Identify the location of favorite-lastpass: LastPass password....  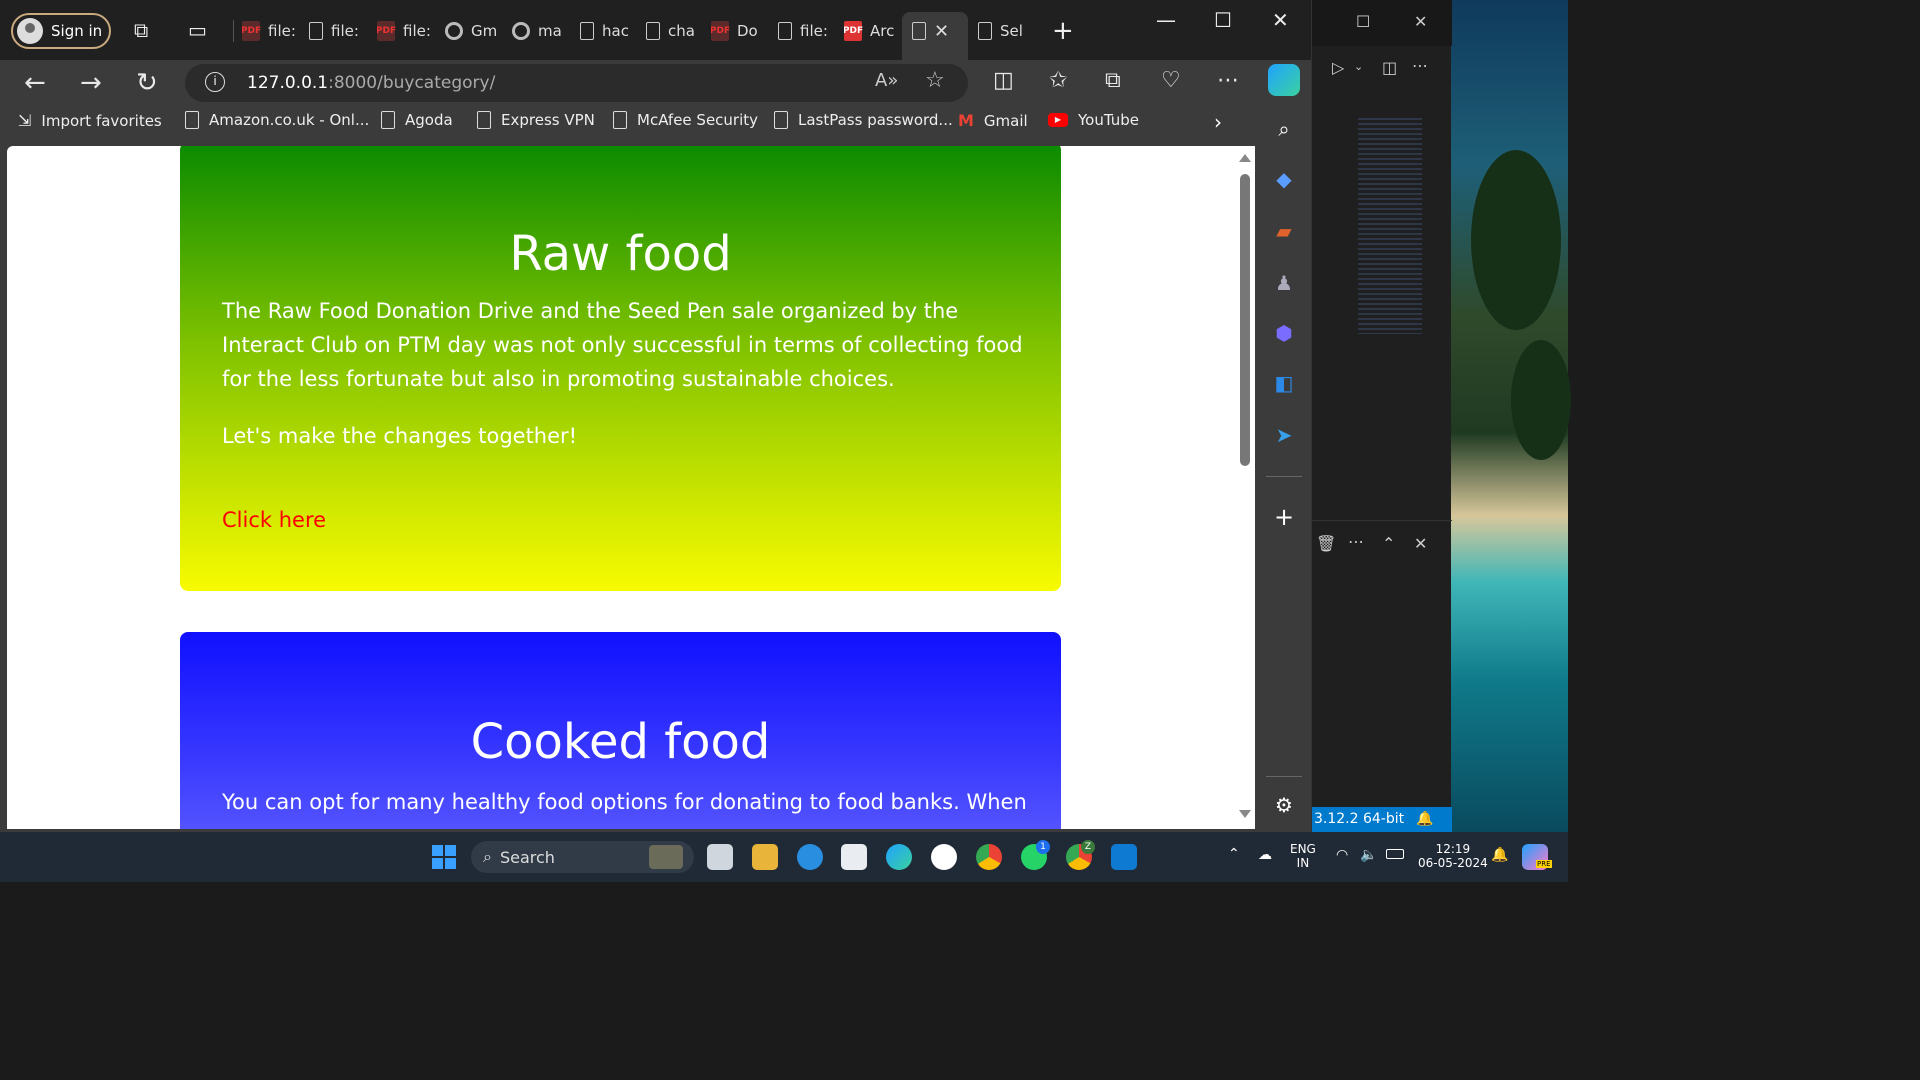
(863, 120).